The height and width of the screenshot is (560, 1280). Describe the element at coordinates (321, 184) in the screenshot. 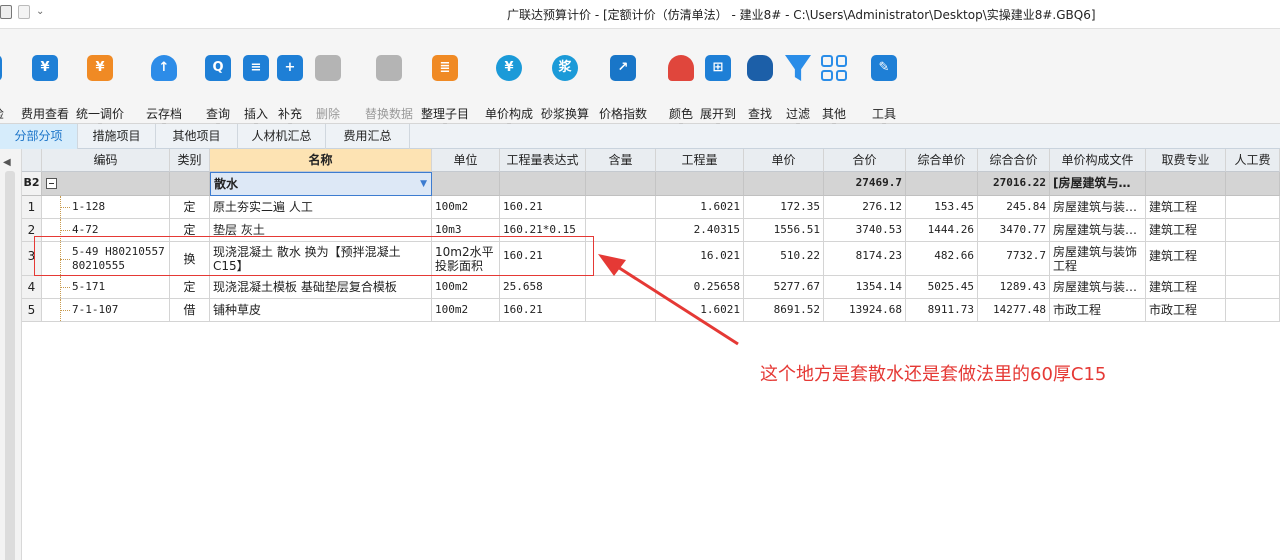

I see `group-name-field: 散水 ▼` at that location.